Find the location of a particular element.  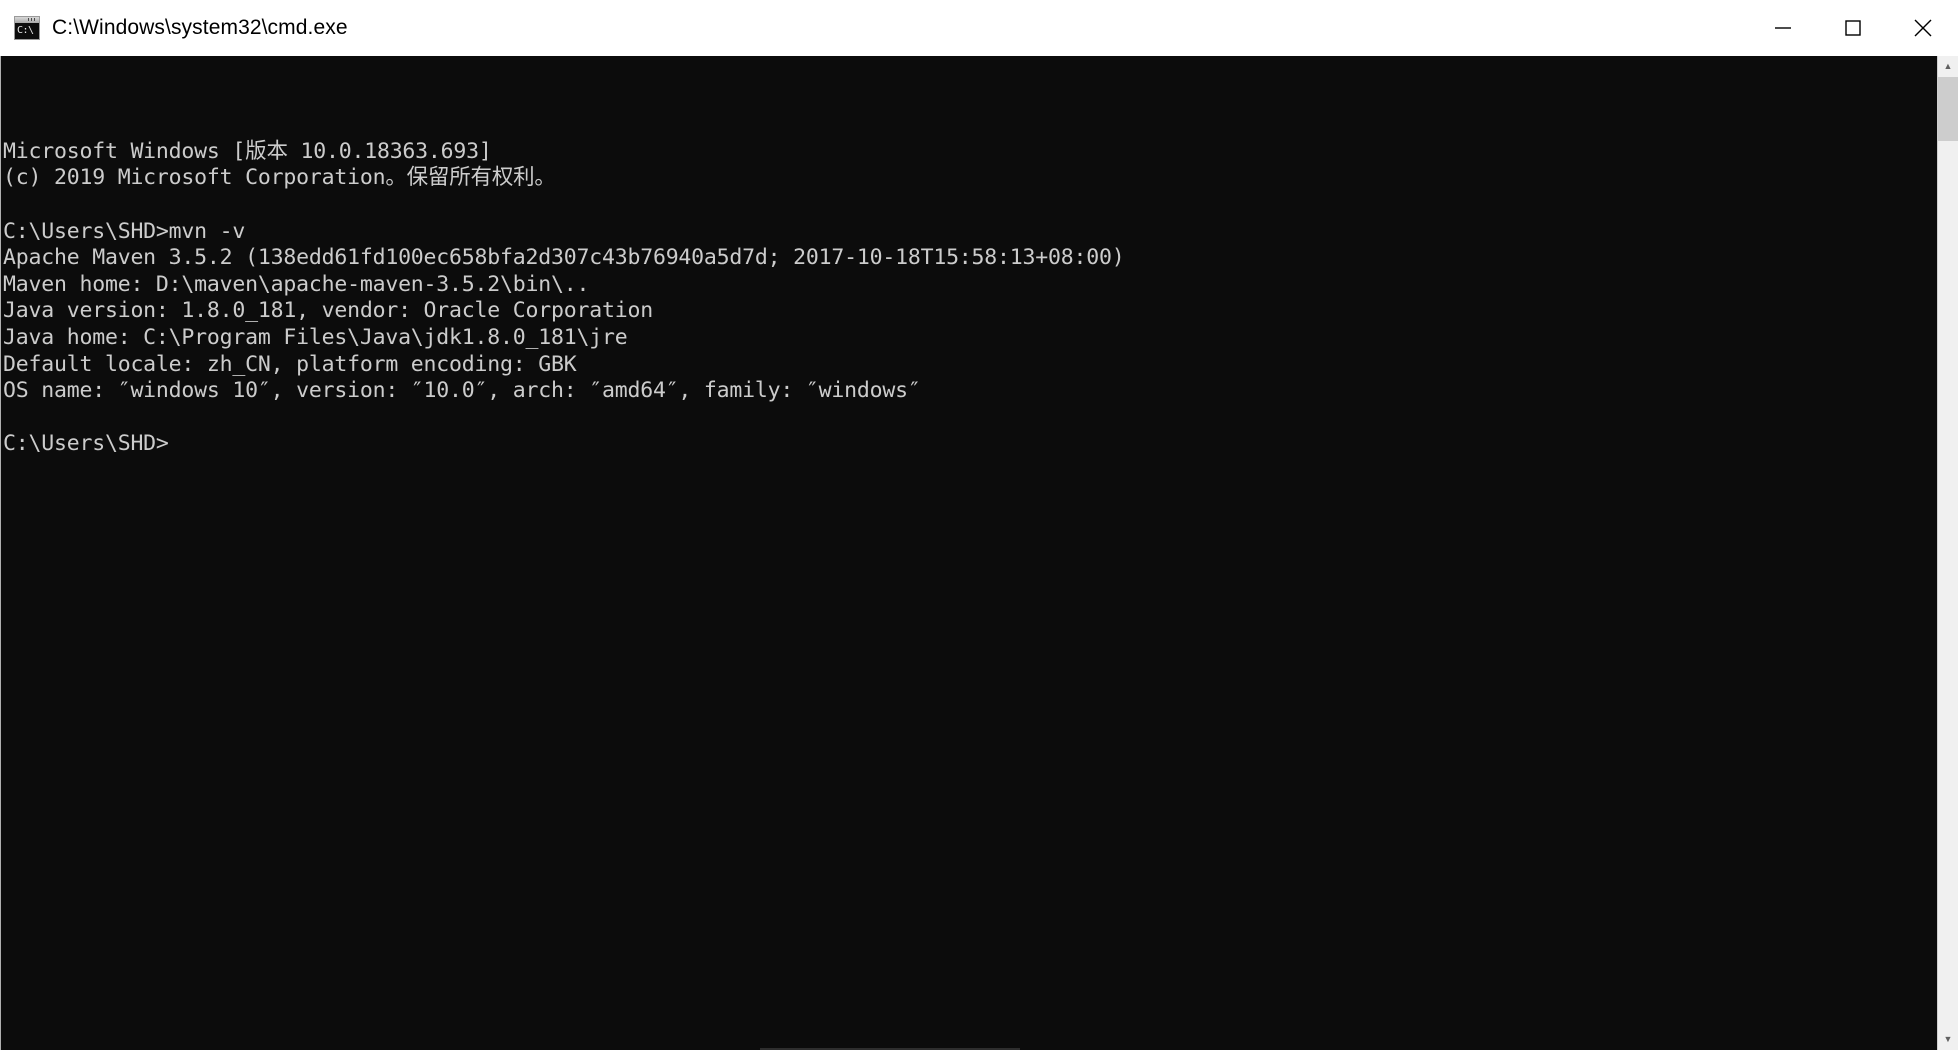

scroll-up-arrow: ▲ is located at coordinates (1948, 66).